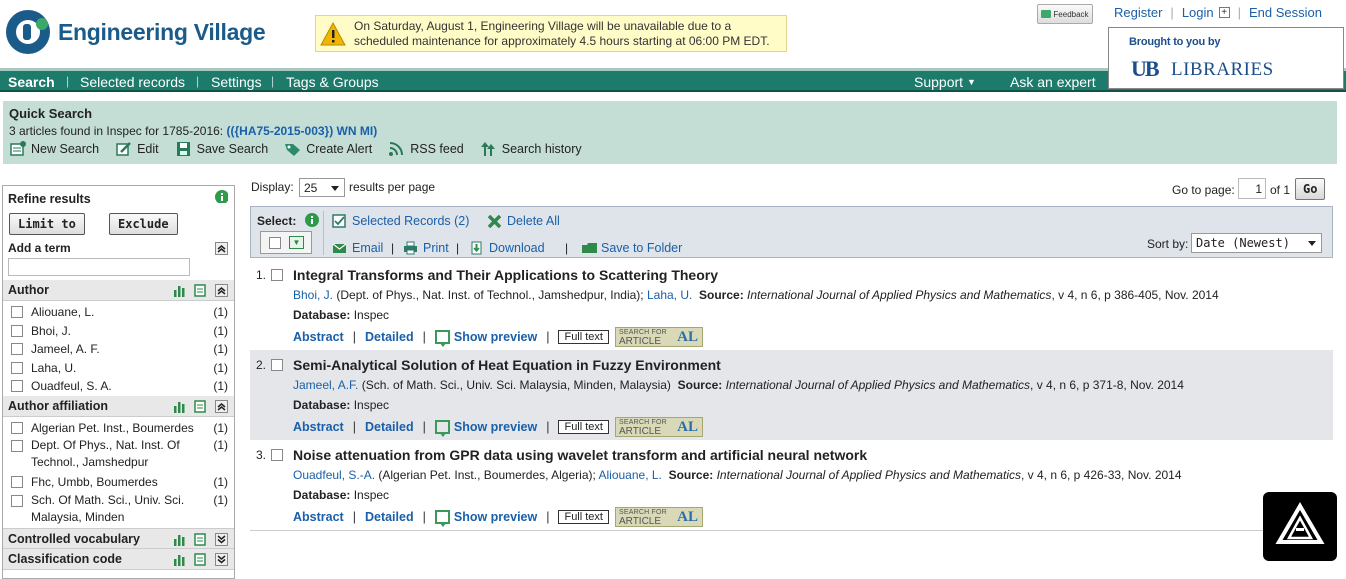  I want to click on email-link: Email, so click(357, 248).